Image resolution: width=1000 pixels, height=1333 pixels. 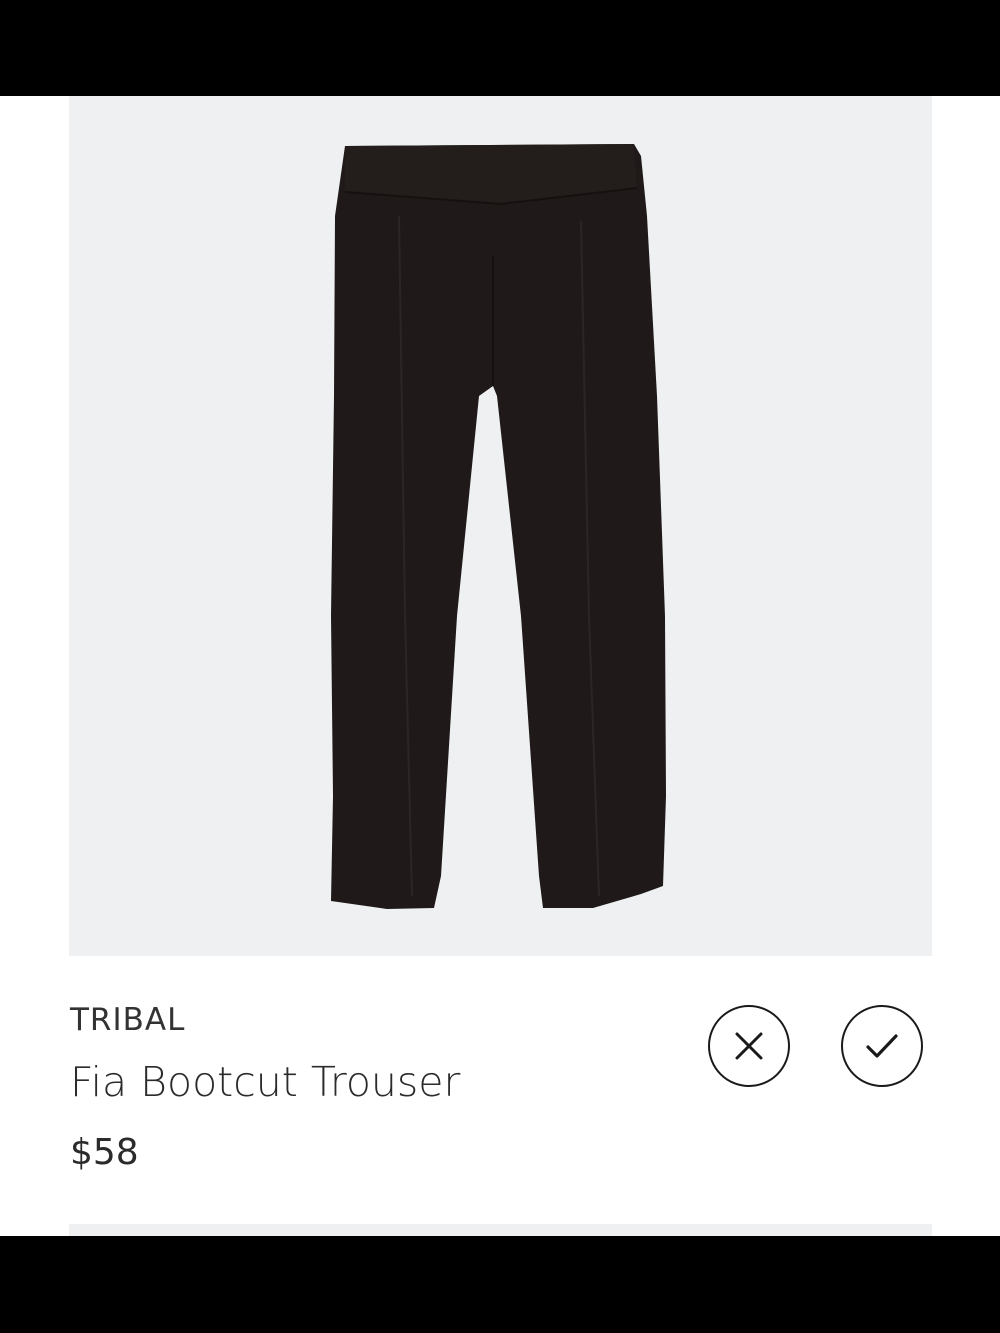 I want to click on reject-button, so click(x=749, y=1046).